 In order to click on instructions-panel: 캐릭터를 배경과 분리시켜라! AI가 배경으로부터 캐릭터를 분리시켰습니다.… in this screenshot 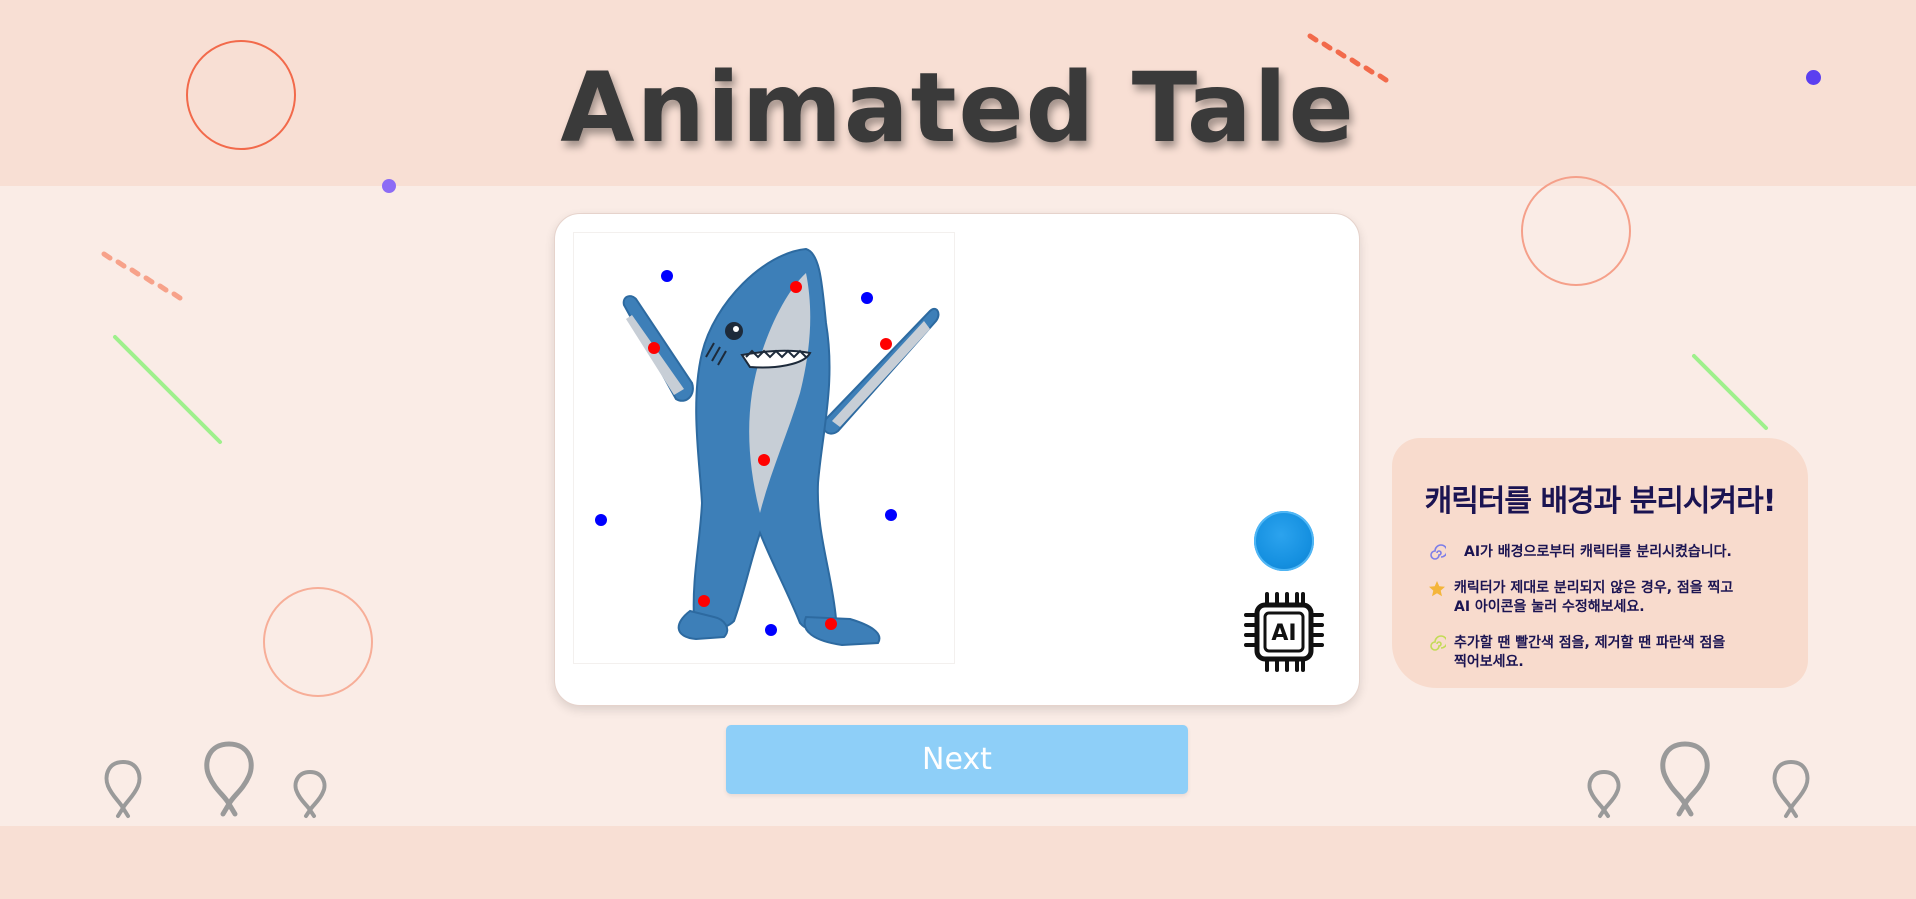, I will do `click(1600, 563)`.